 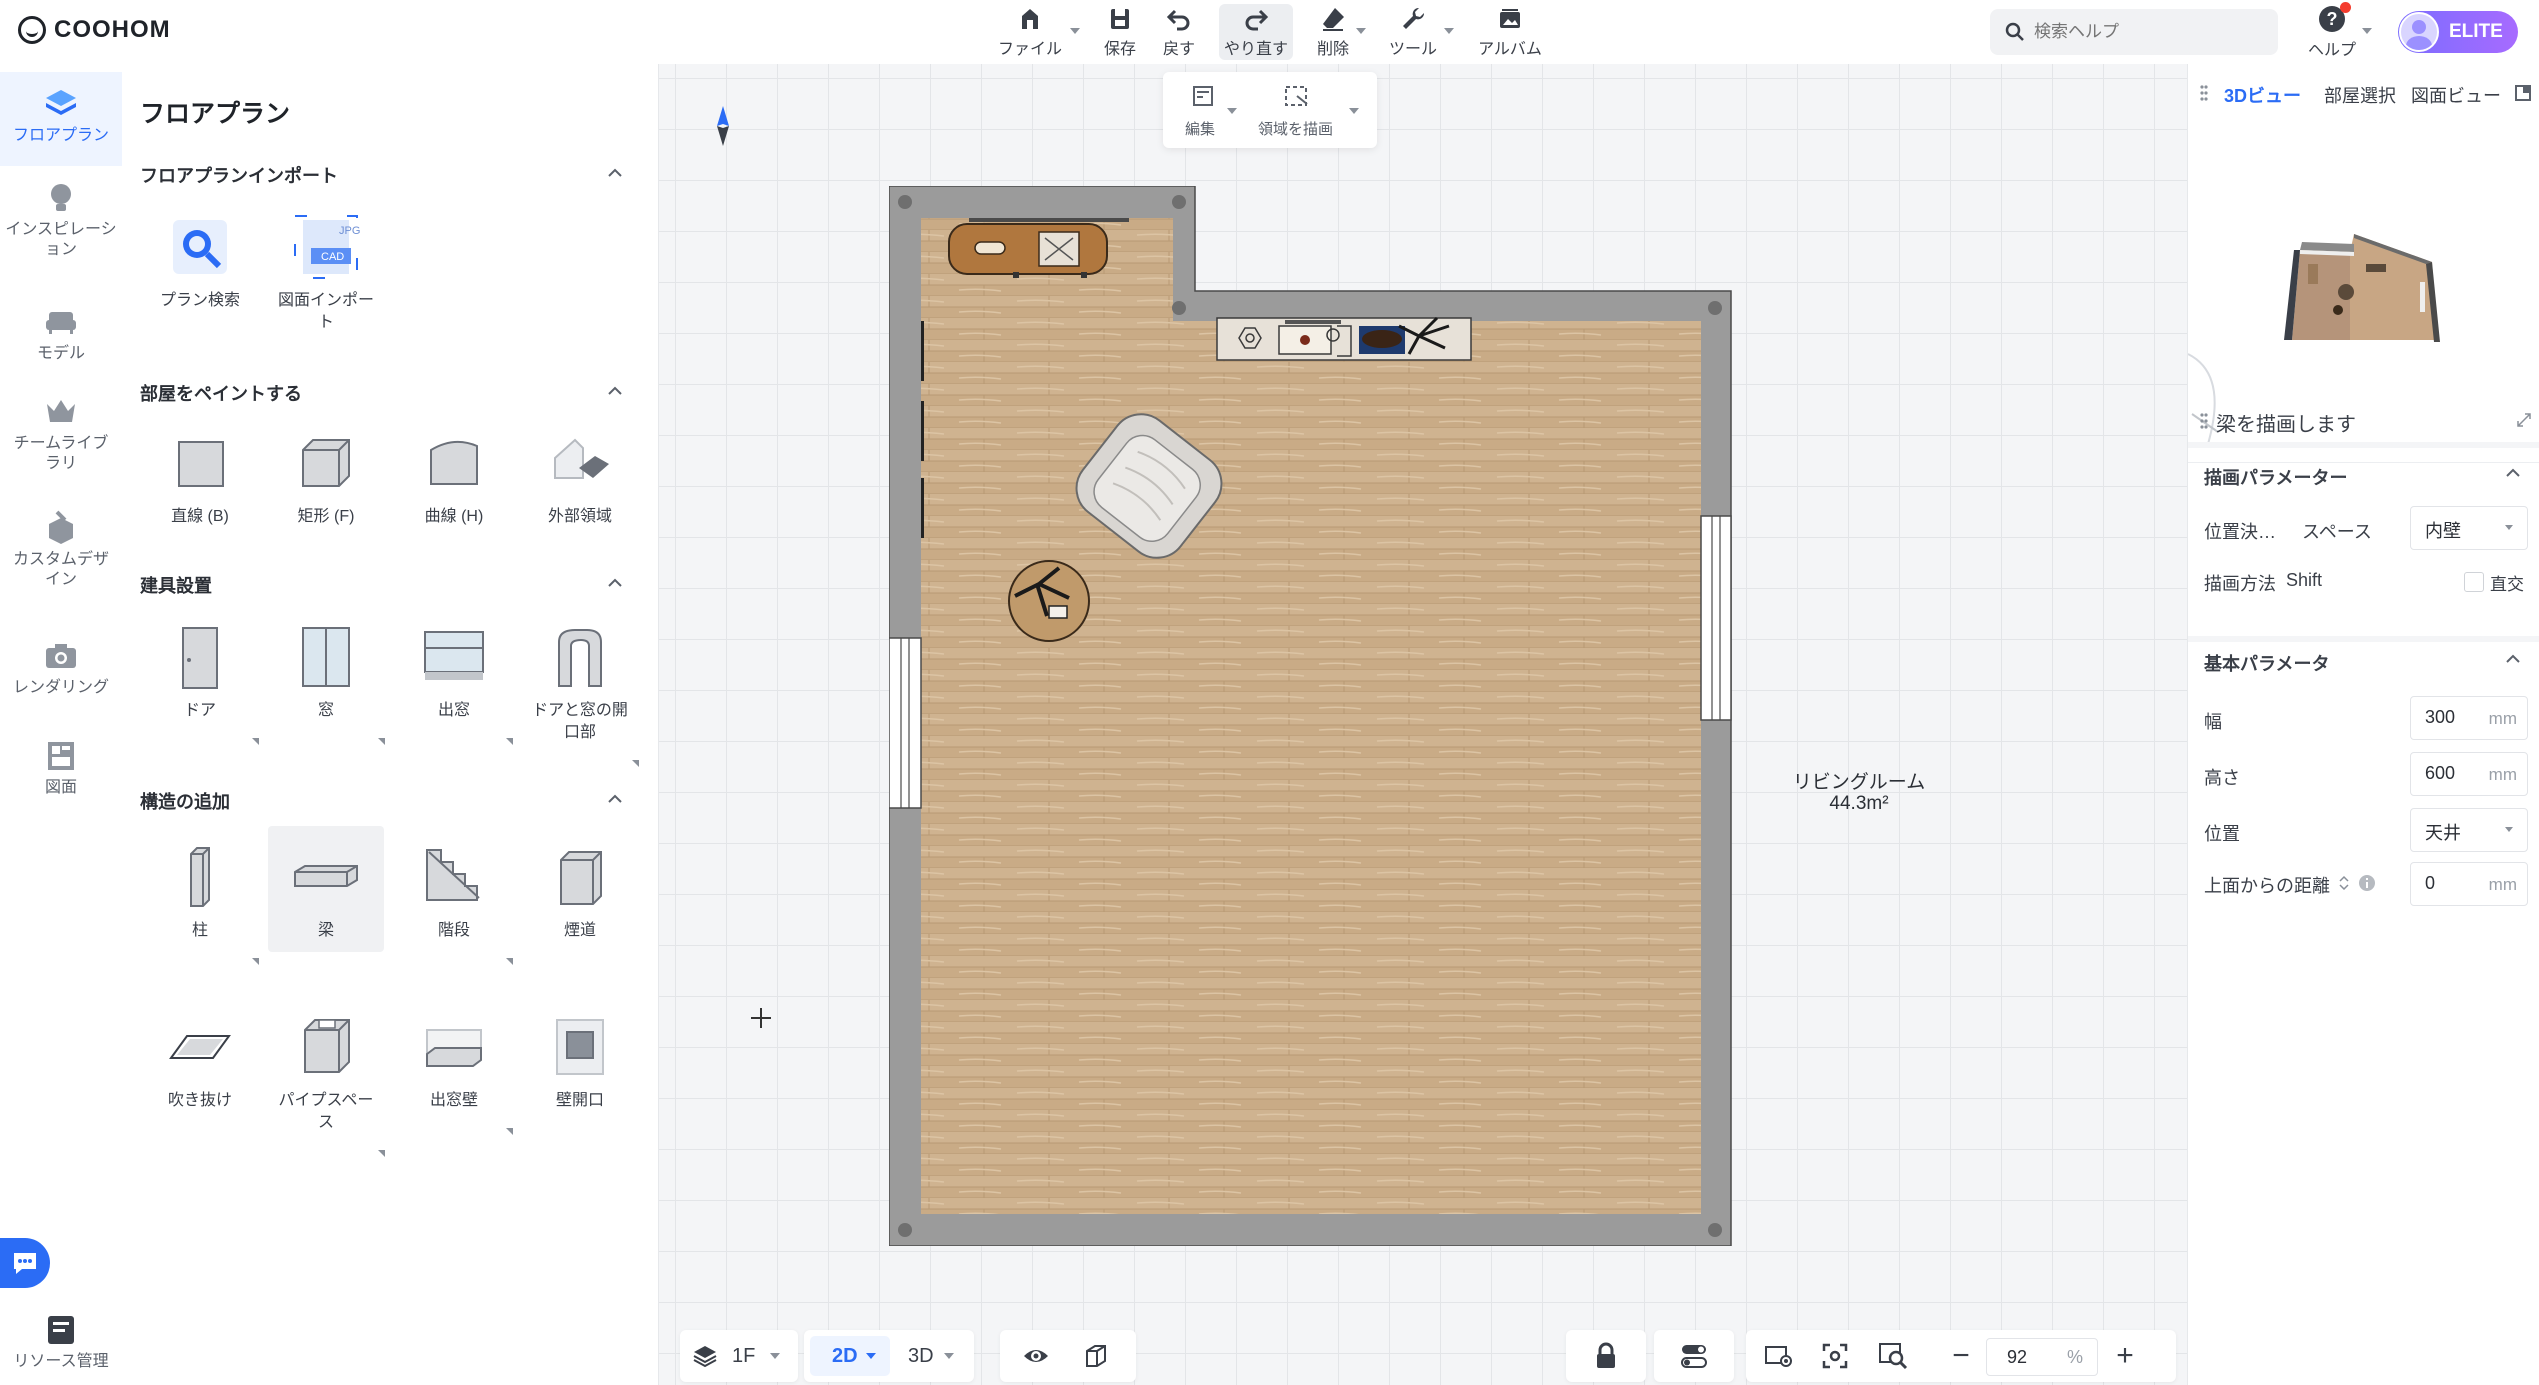 What do you see at coordinates (326, 683) in the screenshot?
I see `window-tool: 窓` at bounding box center [326, 683].